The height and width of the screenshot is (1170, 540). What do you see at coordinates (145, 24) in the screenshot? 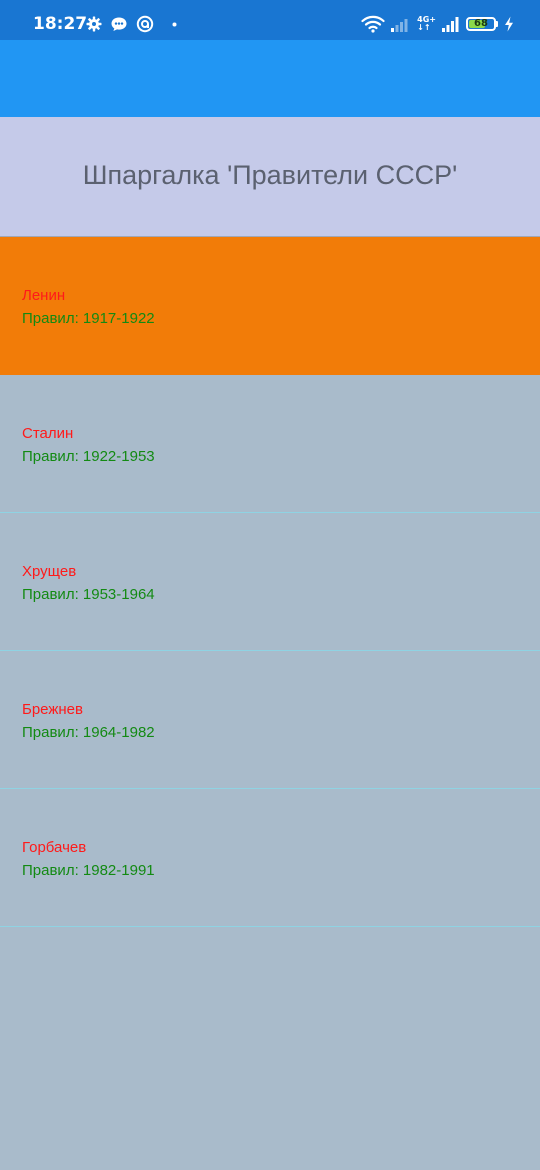
I see `circle-a-icon` at bounding box center [145, 24].